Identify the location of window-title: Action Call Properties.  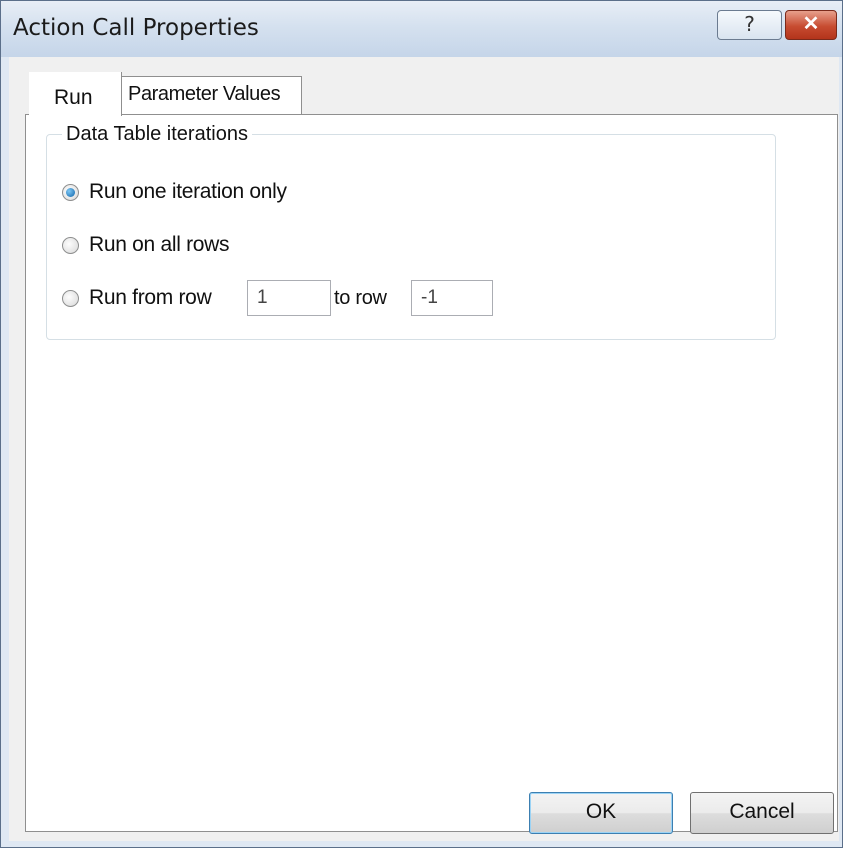
(136, 28).